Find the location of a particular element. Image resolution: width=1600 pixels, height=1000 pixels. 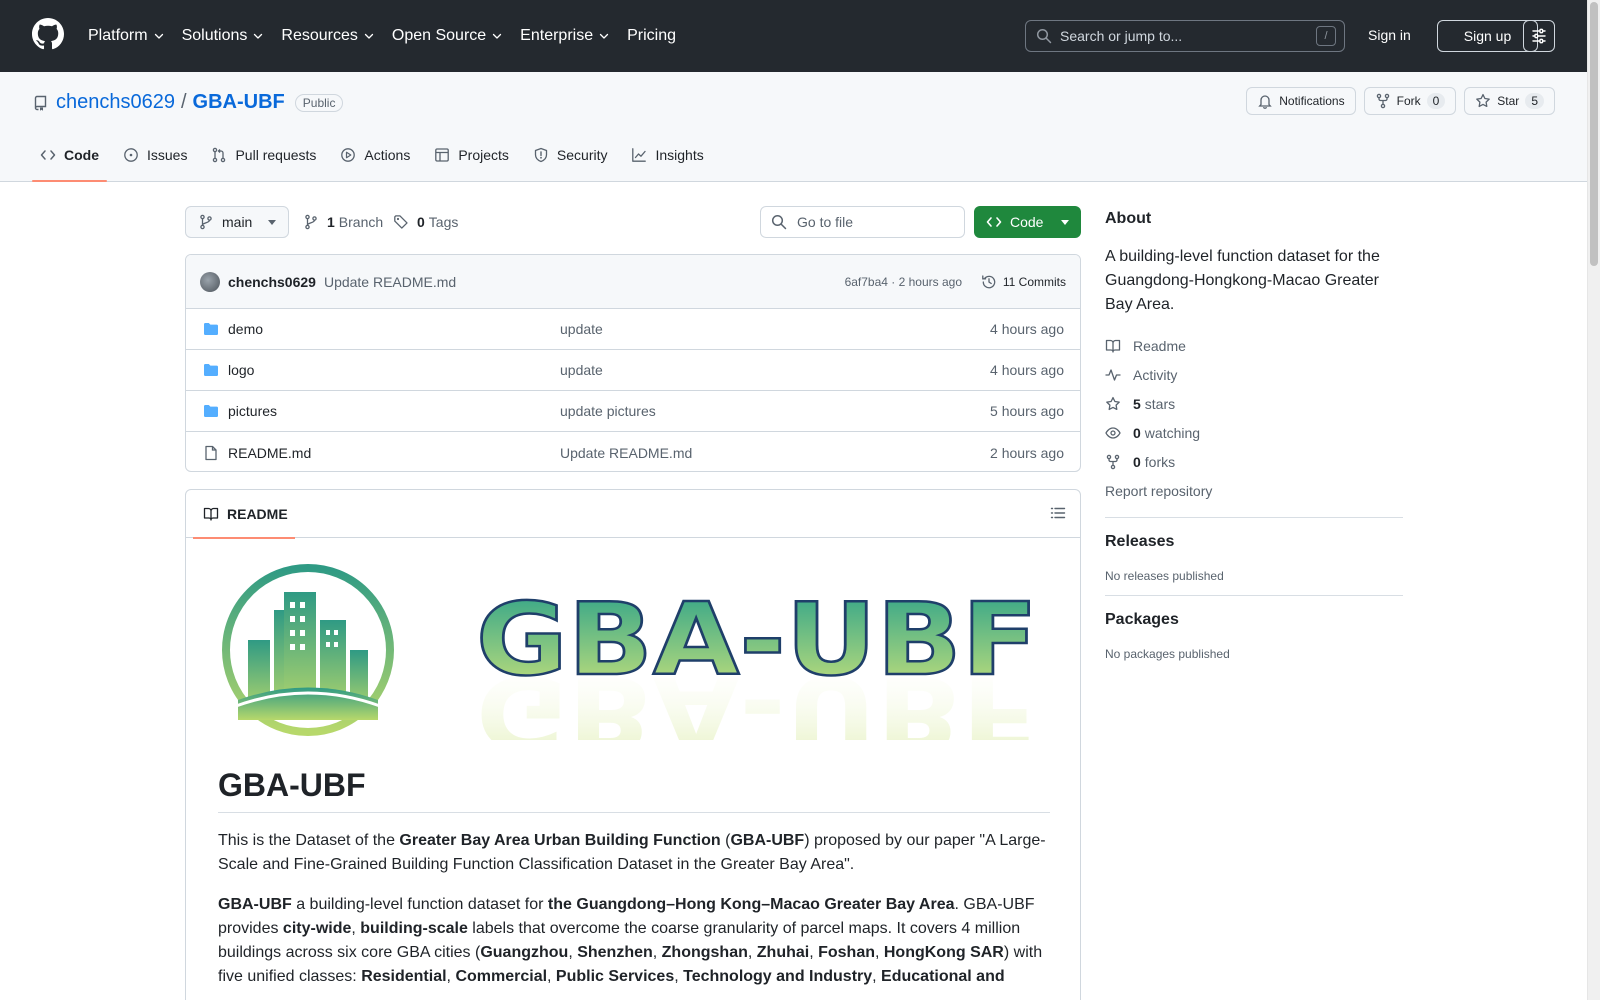

code-button-label: Code is located at coordinates (1027, 222).